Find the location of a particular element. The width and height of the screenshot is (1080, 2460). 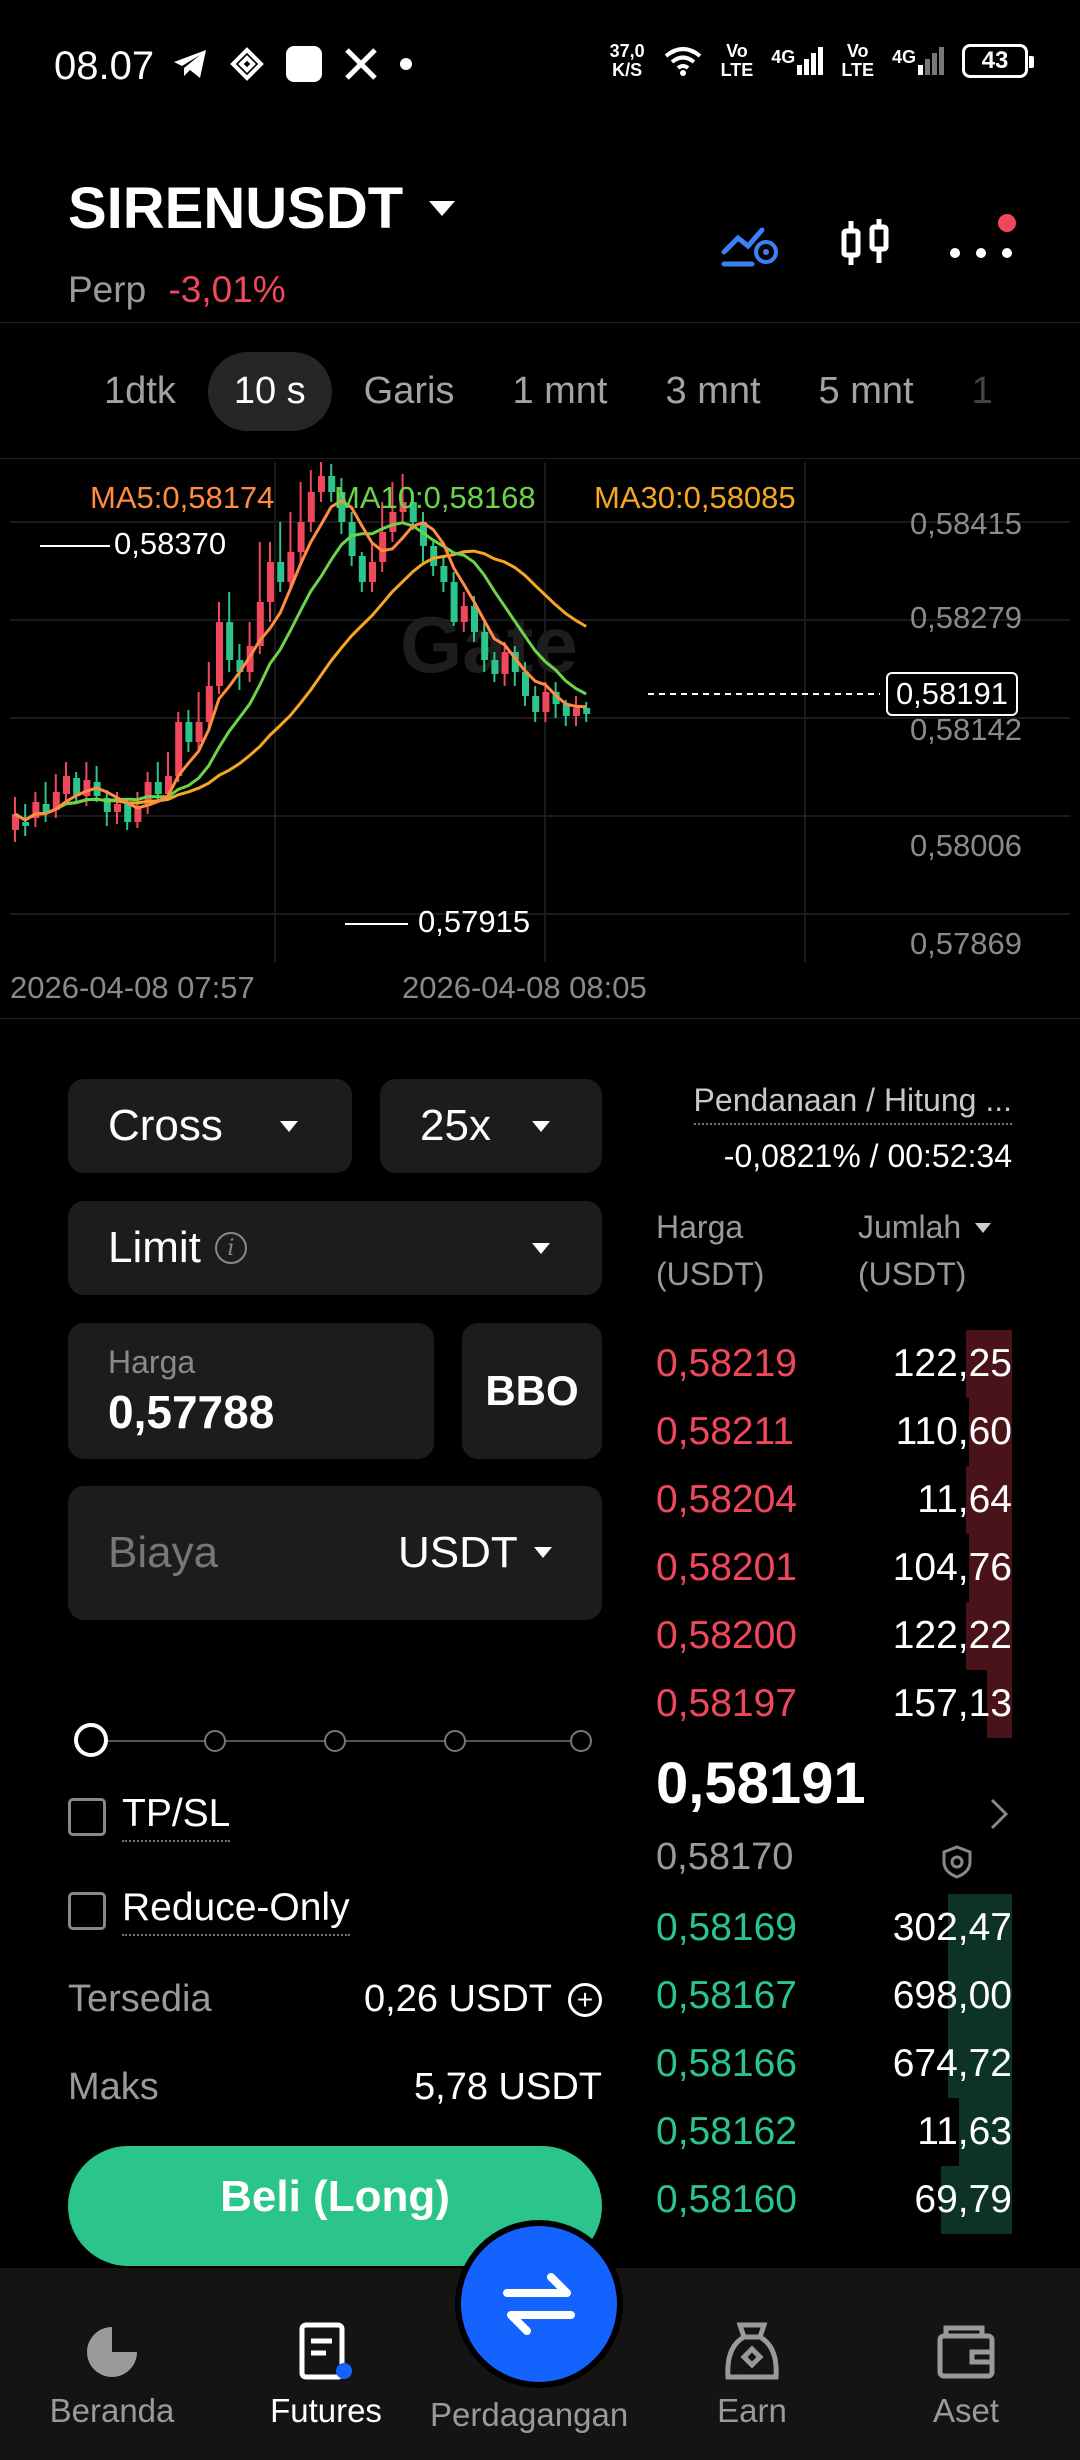

y-tick: 0,58006 is located at coordinates (965, 845).